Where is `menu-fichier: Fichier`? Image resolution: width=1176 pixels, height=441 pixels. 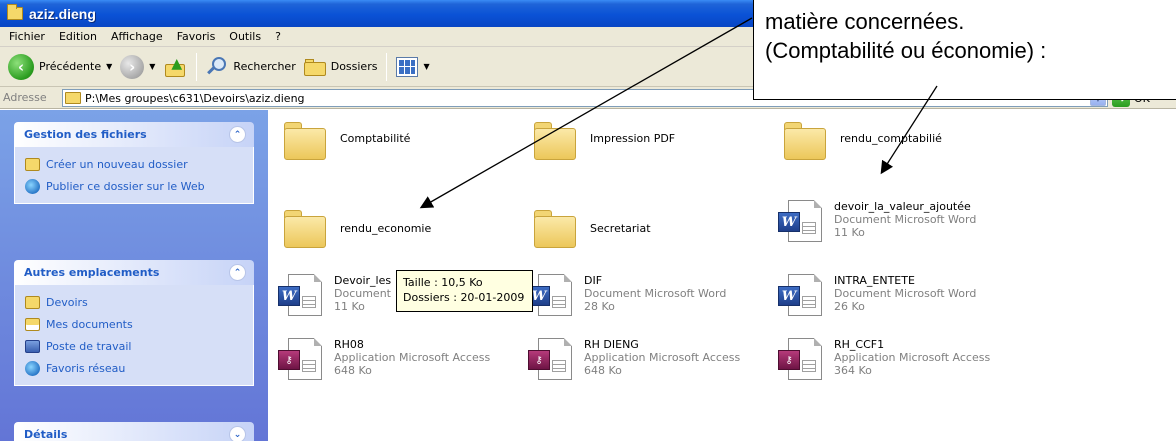
menu-fichier: Fichier is located at coordinates (27, 36).